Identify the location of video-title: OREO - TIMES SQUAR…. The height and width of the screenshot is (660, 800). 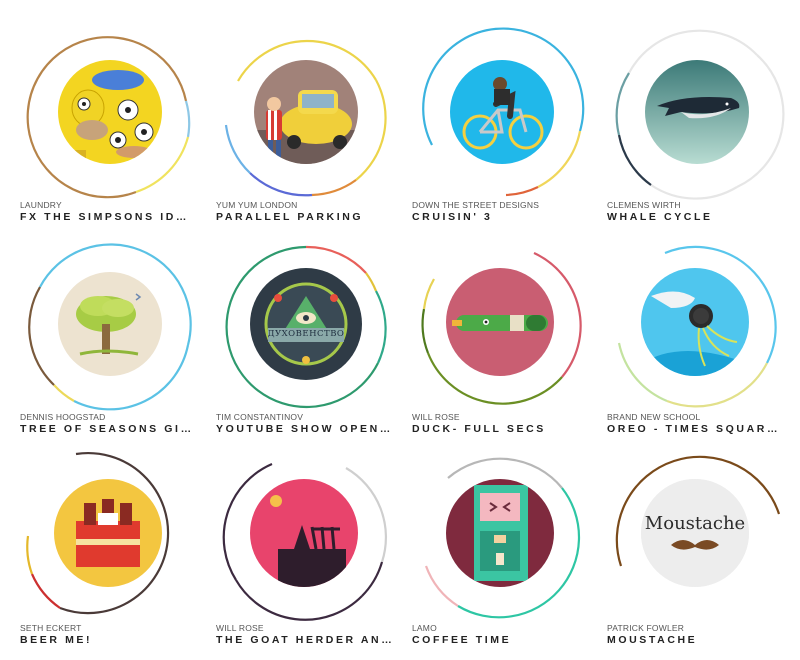
(697, 429).